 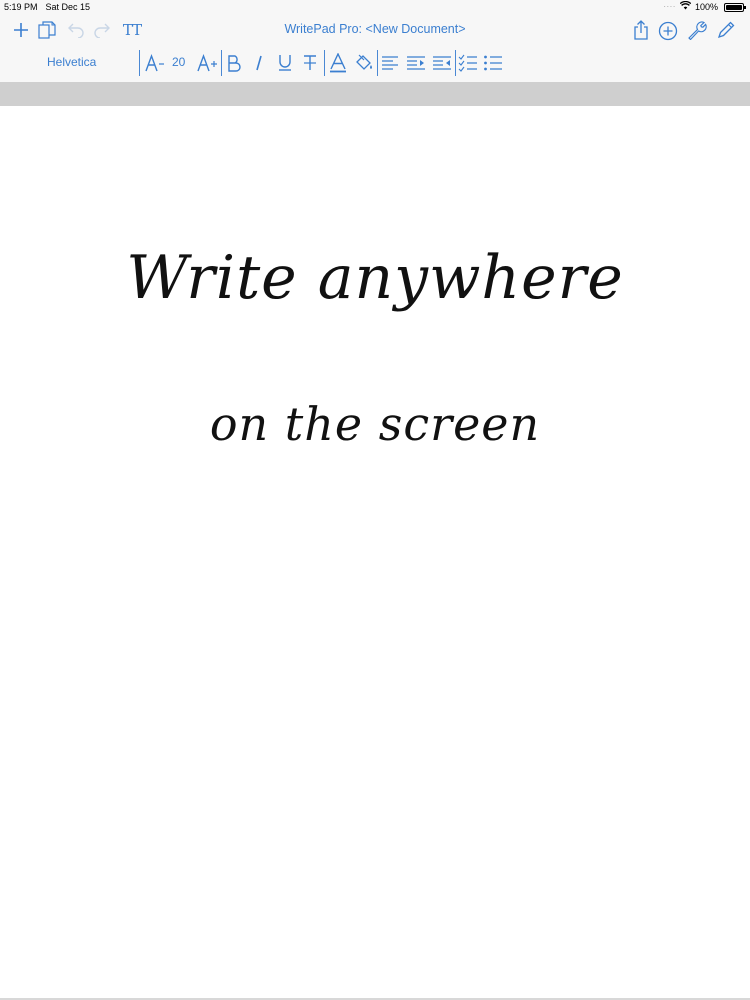 I want to click on redo-icon, so click(x=102, y=30).